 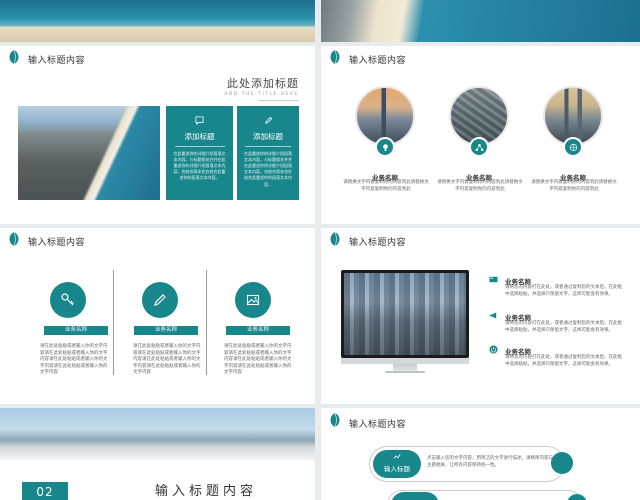 What do you see at coordinates (68, 300) in the screenshot?
I see `key-icon` at bounding box center [68, 300].